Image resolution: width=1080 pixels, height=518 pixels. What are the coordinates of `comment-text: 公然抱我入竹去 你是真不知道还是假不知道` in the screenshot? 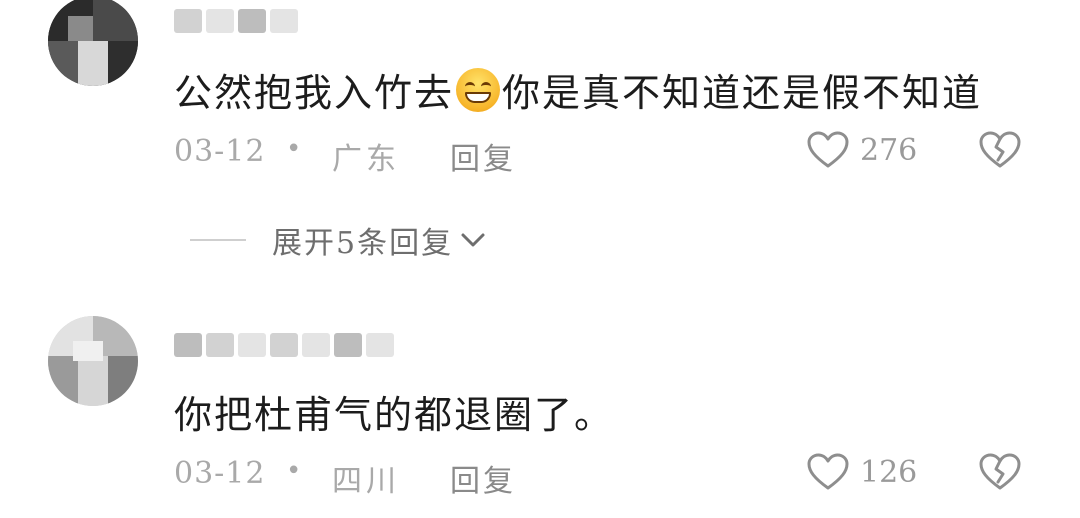 It's located at (578, 89).